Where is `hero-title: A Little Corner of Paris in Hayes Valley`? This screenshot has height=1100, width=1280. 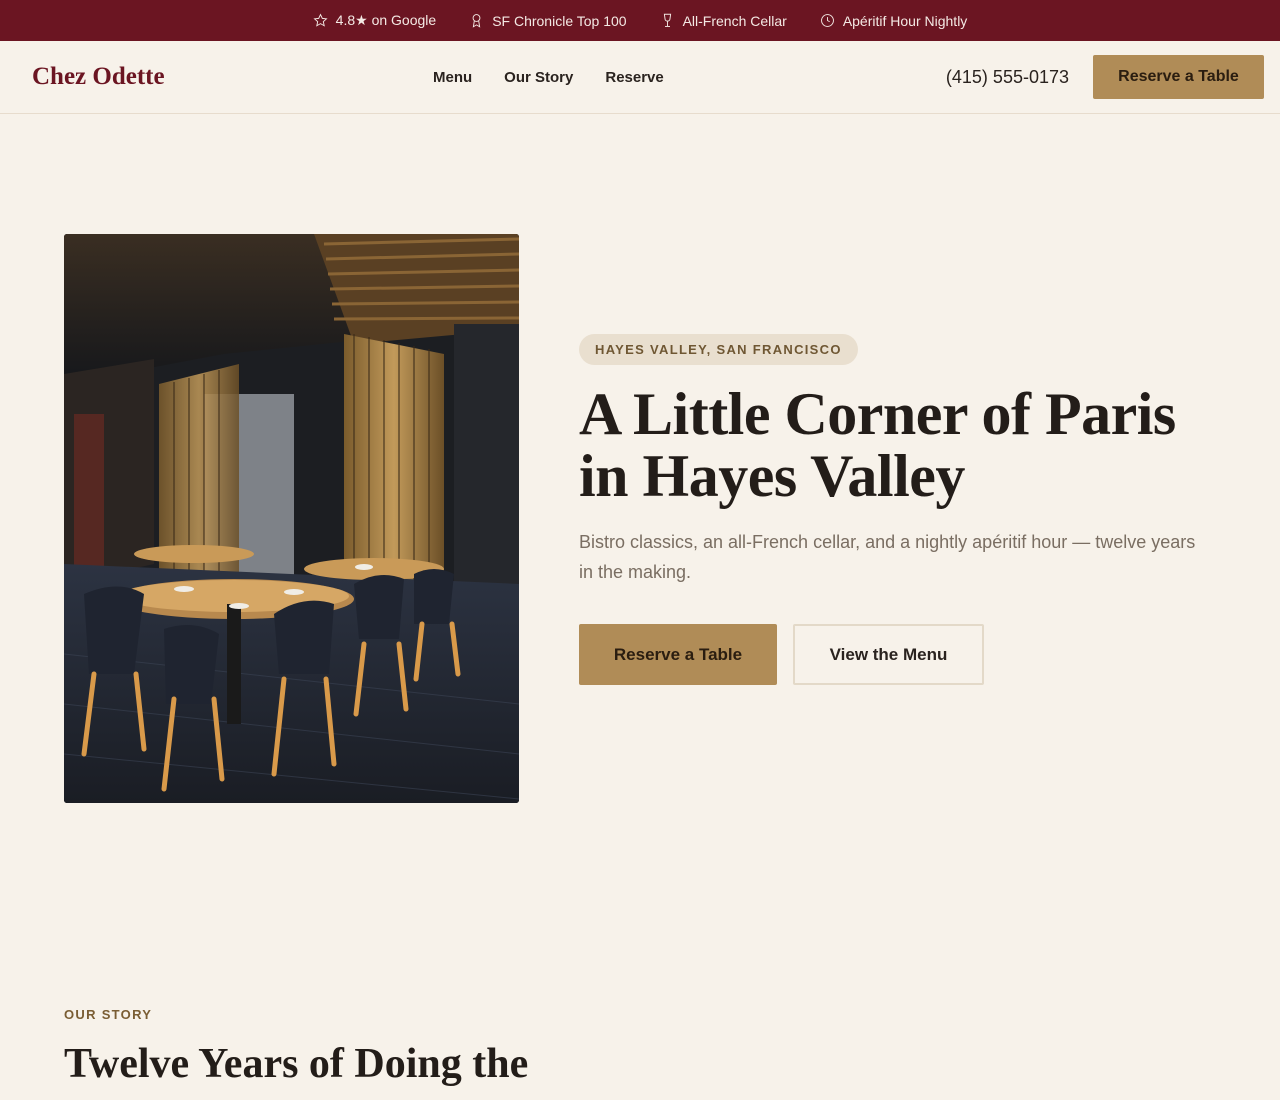 hero-title: A Little Corner of Paris in Hayes Valley is located at coordinates (877, 445).